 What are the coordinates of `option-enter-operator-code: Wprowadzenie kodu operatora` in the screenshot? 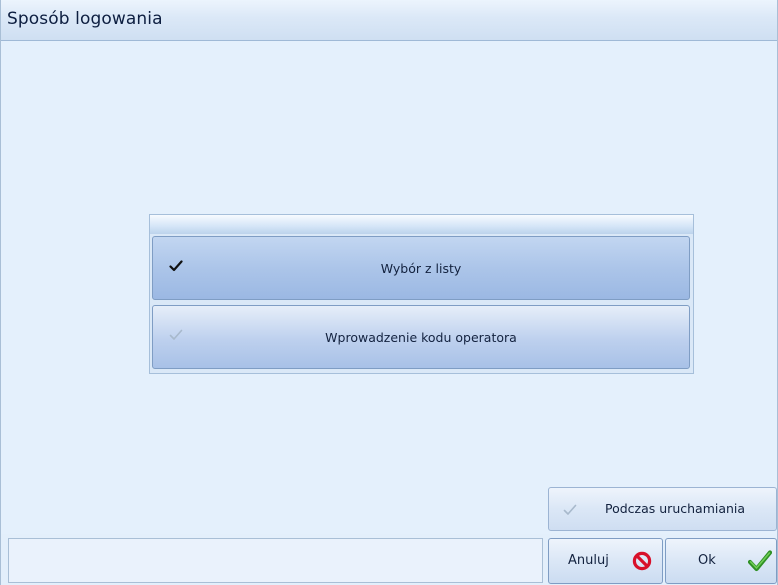 It's located at (421, 337).